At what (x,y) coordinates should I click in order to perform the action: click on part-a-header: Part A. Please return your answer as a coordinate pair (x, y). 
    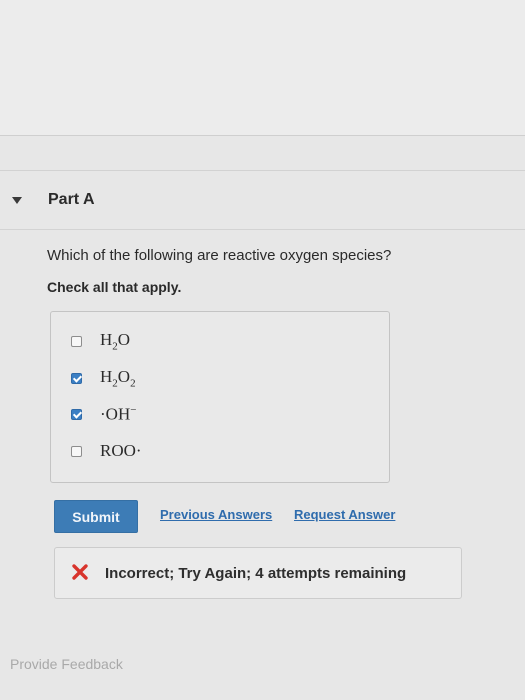
    Looking at the image, I should click on (262, 200).